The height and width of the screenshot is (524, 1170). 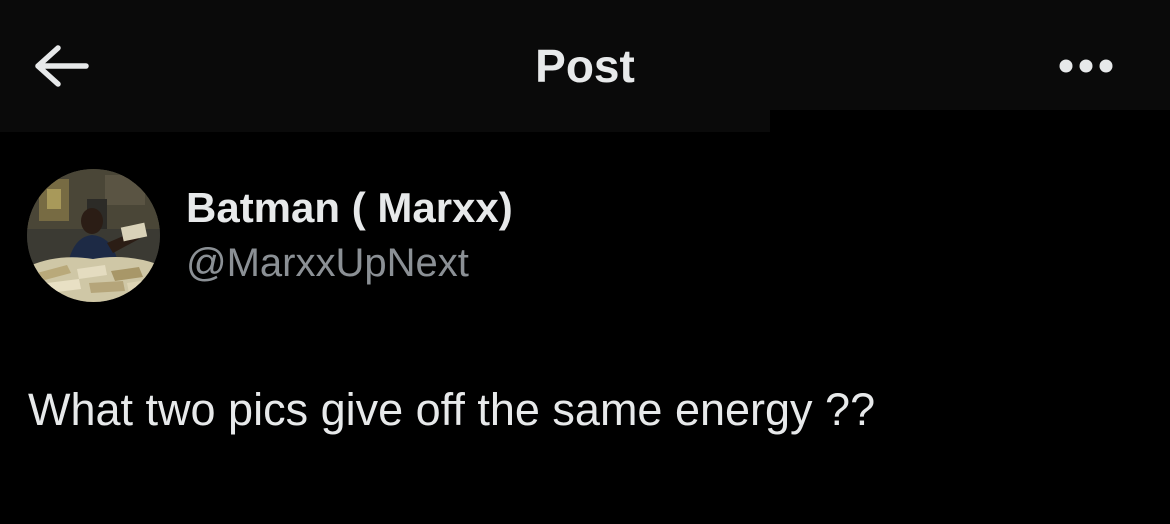 I want to click on avatar, so click(x=93, y=235).